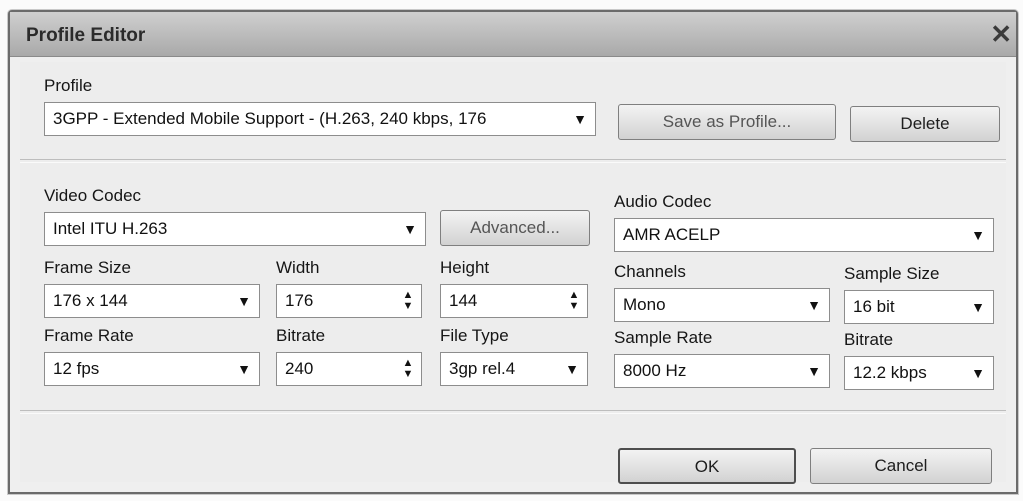 This screenshot has height=501, width=1023. Describe the element at coordinates (650, 271) in the screenshot. I see `channels-label: Channels` at that location.